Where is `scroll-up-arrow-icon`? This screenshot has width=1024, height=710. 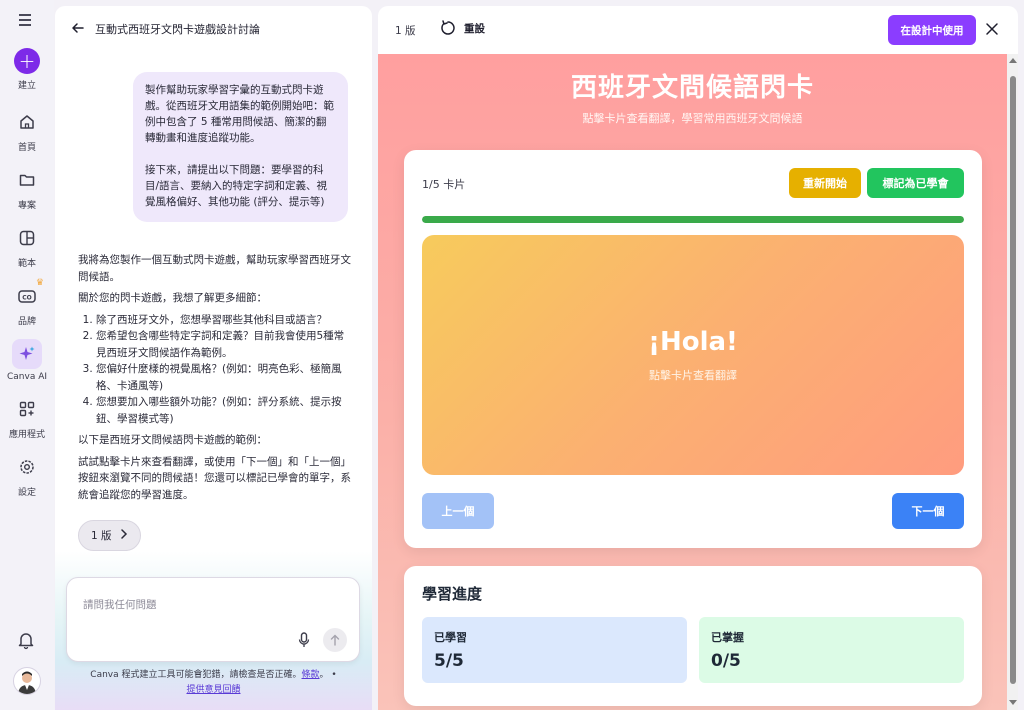 scroll-up-arrow-icon is located at coordinates (1013, 60).